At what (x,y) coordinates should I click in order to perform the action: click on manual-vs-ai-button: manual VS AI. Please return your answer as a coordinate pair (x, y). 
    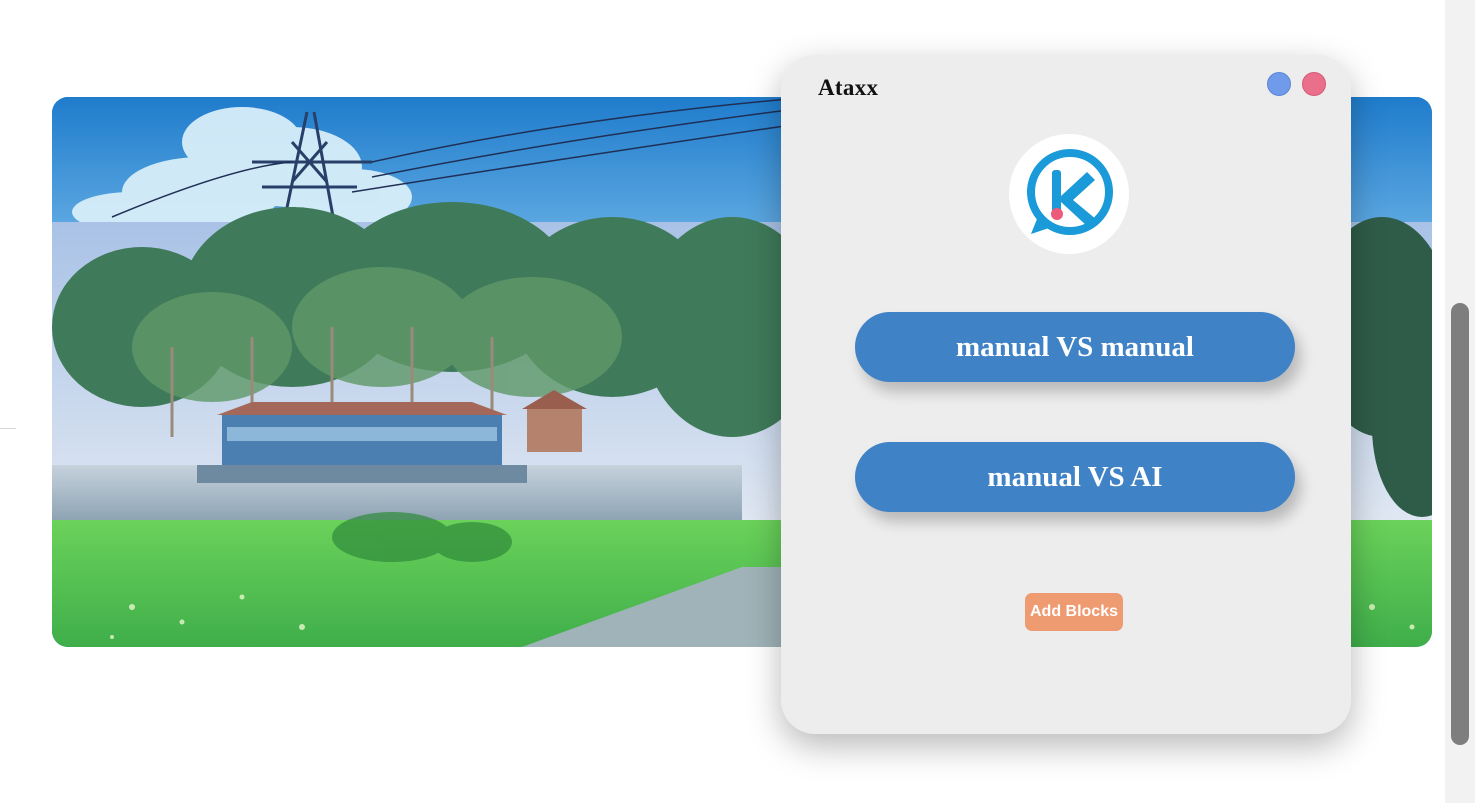
    Looking at the image, I should click on (1075, 477).